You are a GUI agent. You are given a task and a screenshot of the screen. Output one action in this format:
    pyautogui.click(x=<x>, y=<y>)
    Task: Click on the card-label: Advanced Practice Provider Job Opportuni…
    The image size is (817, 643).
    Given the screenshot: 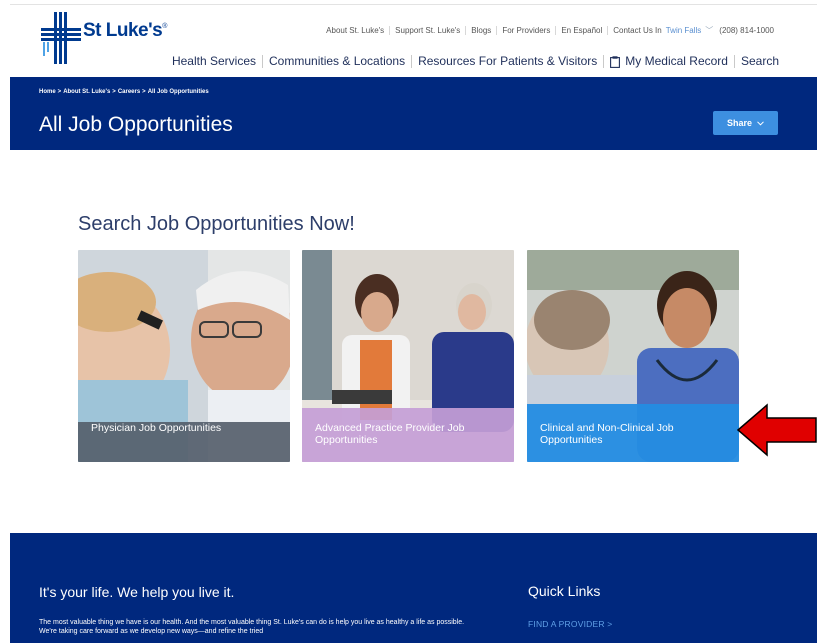 What is the action you would take?
    pyautogui.click(x=390, y=434)
    